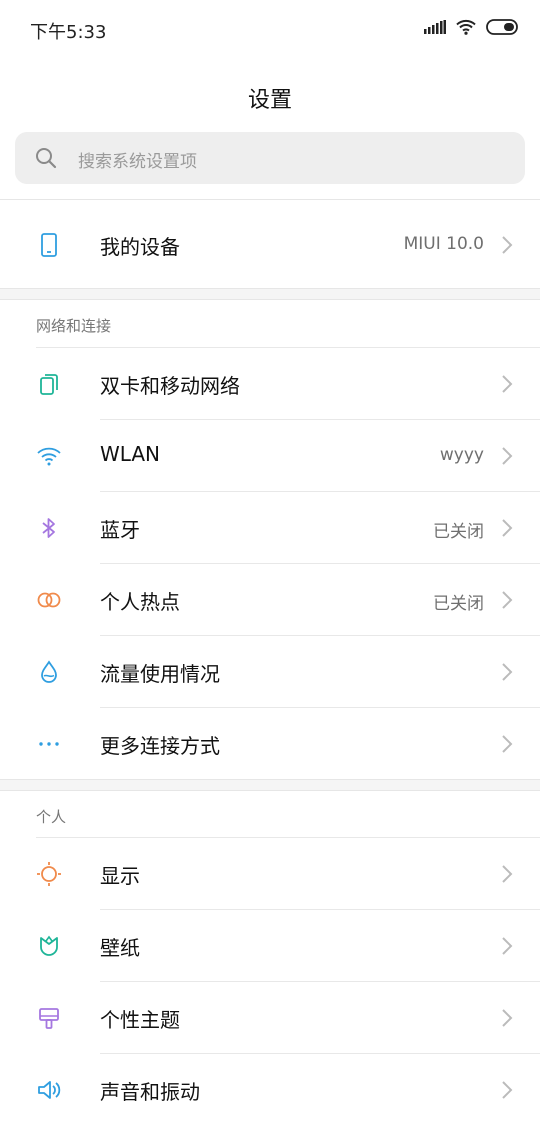 The width and height of the screenshot is (540, 1126). Describe the element at coordinates (443, 244) in the screenshot. I see `row-value: MIUI 10.0` at that location.